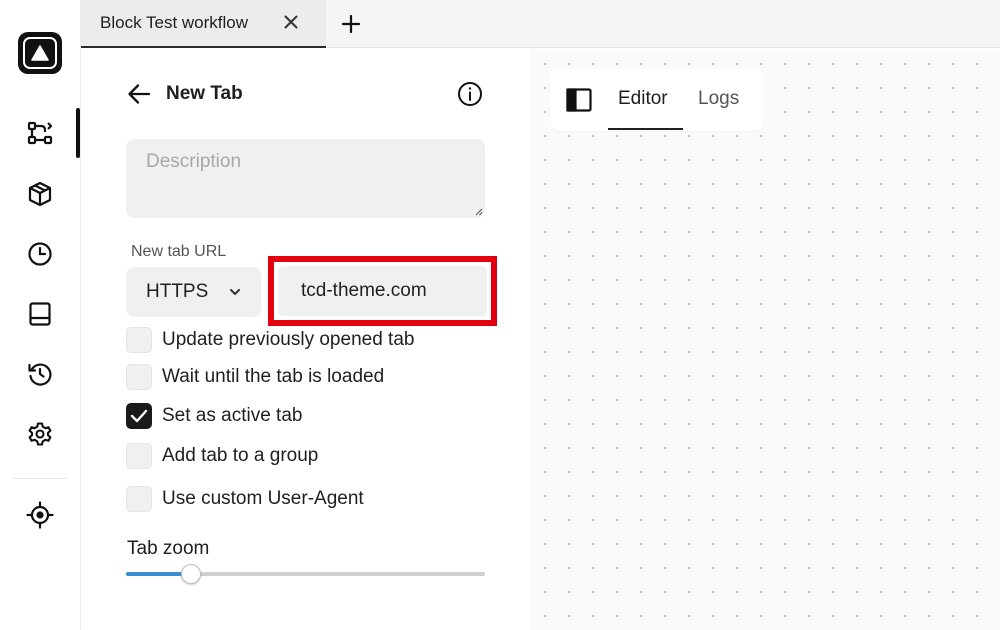 The image size is (1000, 630). I want to click on option-label: Add tab to a group, so click(240, 455).